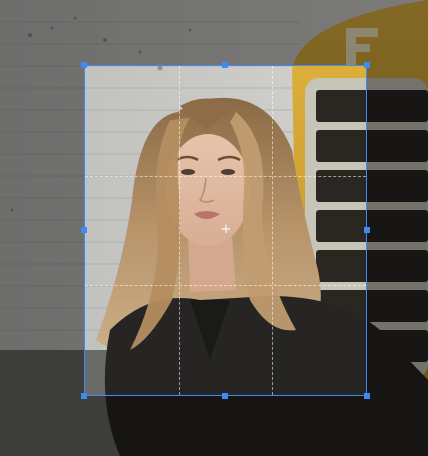 Image resolution: width=428 pixels, height=456 pixels. I want to click on crosshair-icon: +, so click(226, 229).